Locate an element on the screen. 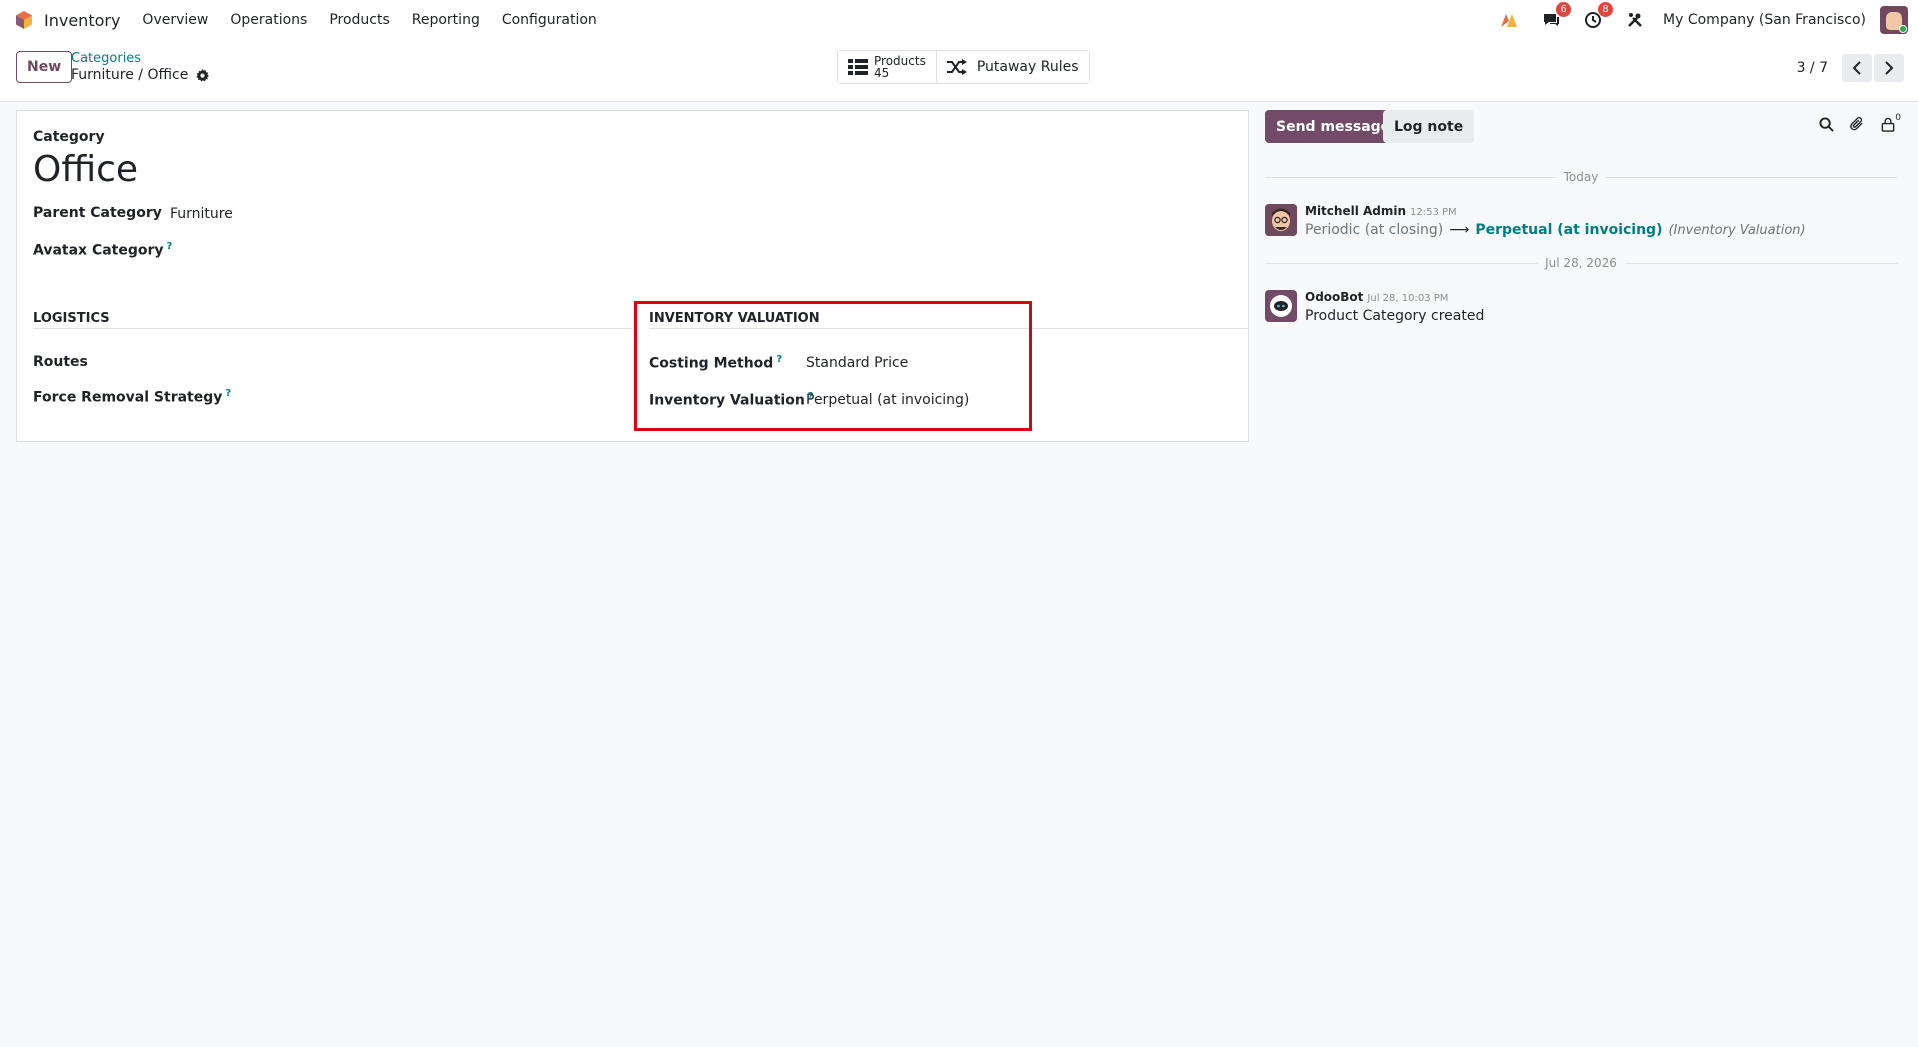 The height and width of the screenshot is (1047, 1918). menu-operations: Operations is located at coordinates (268, 20).